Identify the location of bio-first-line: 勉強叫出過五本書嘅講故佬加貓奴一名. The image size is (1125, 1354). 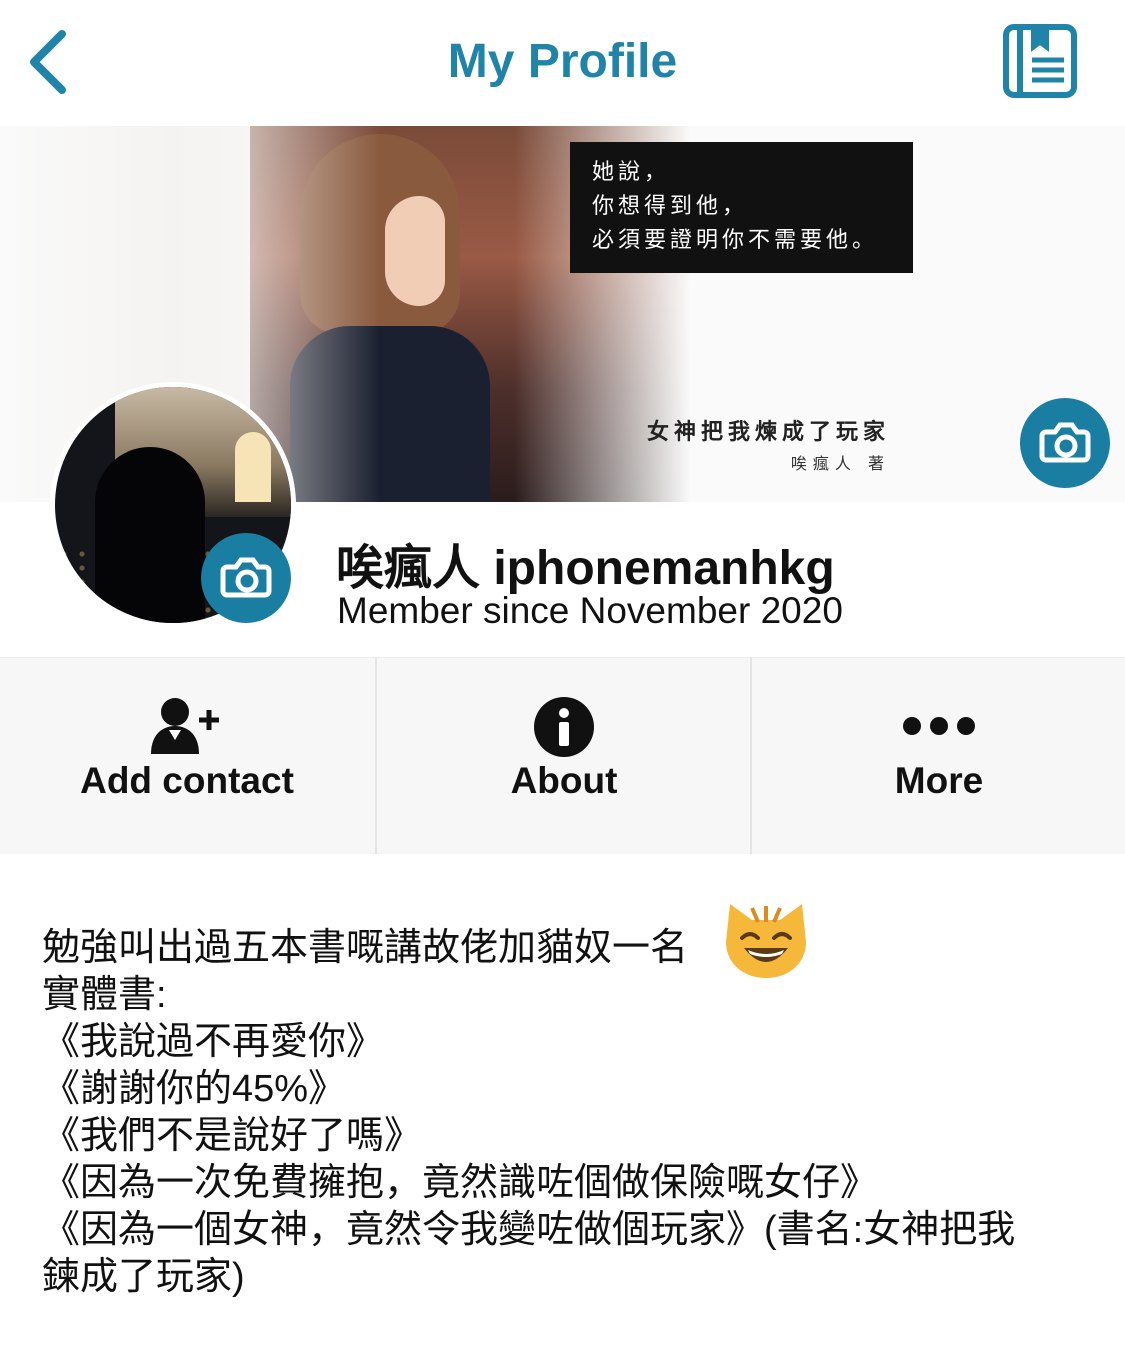
(365, 948).